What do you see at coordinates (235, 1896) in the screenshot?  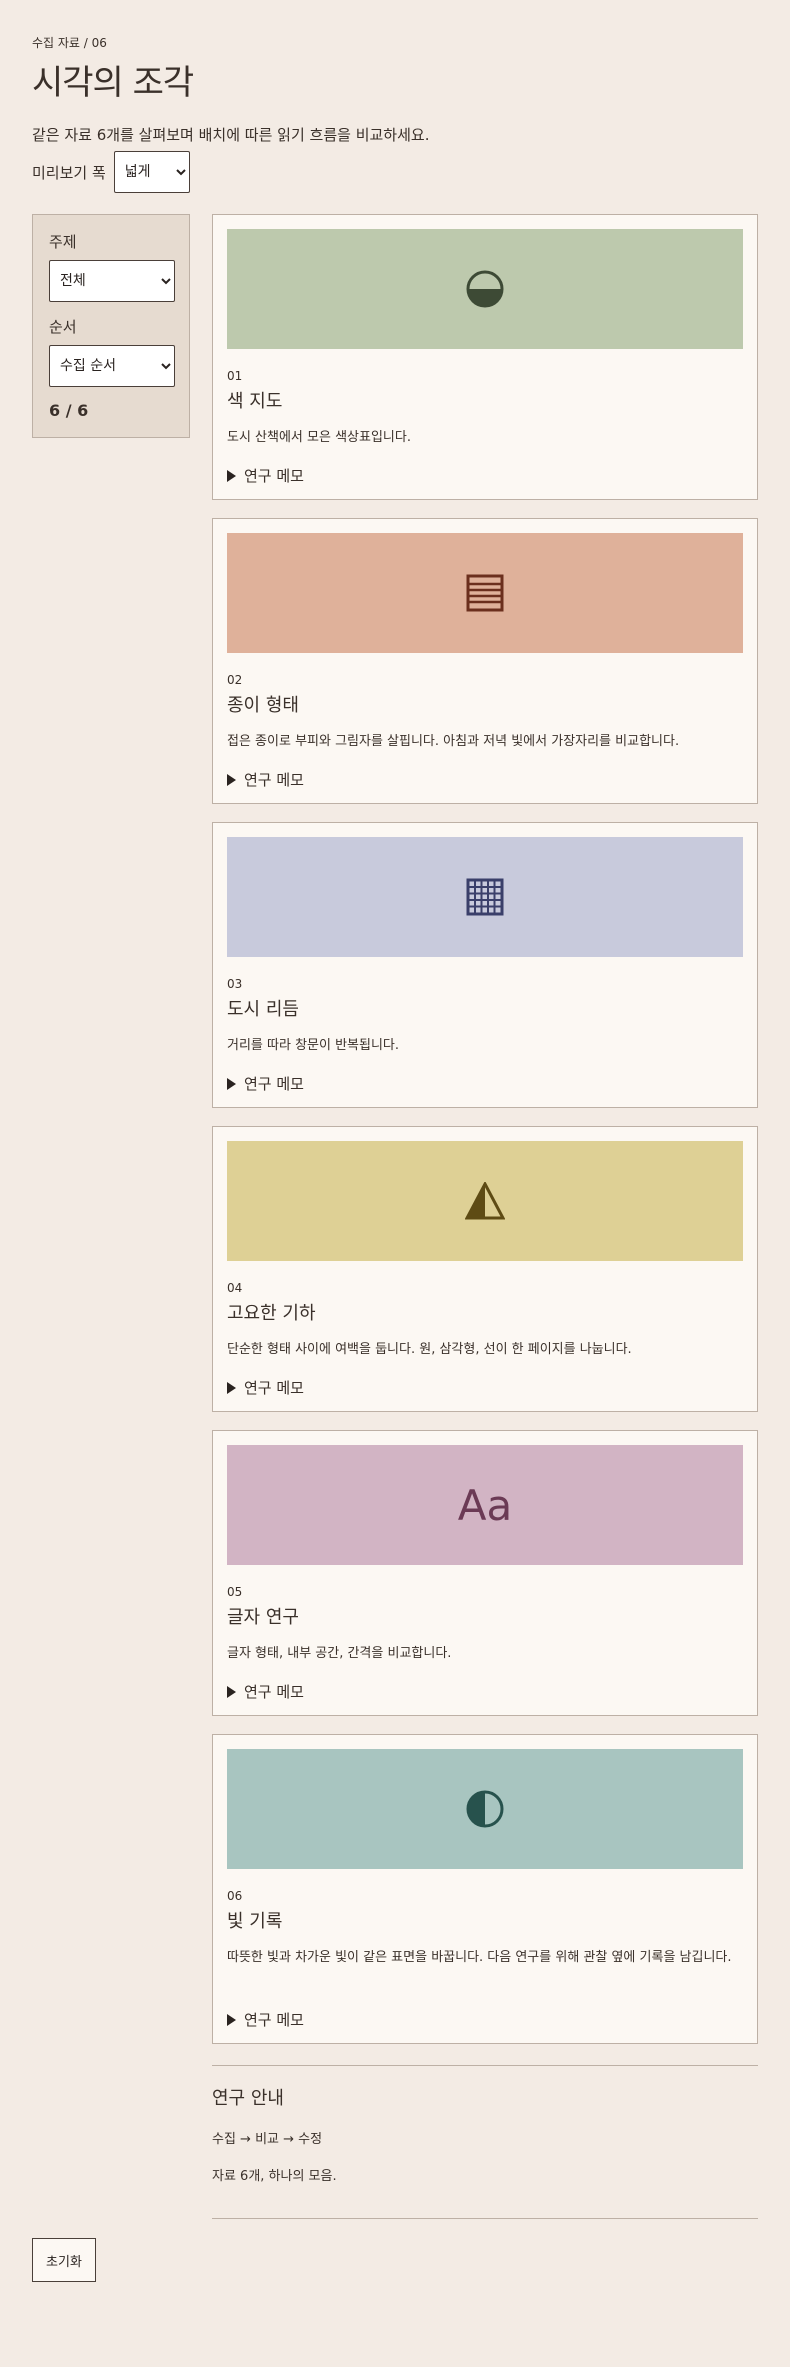 I see `card-number: 06` at bounding box center [235, 1896].